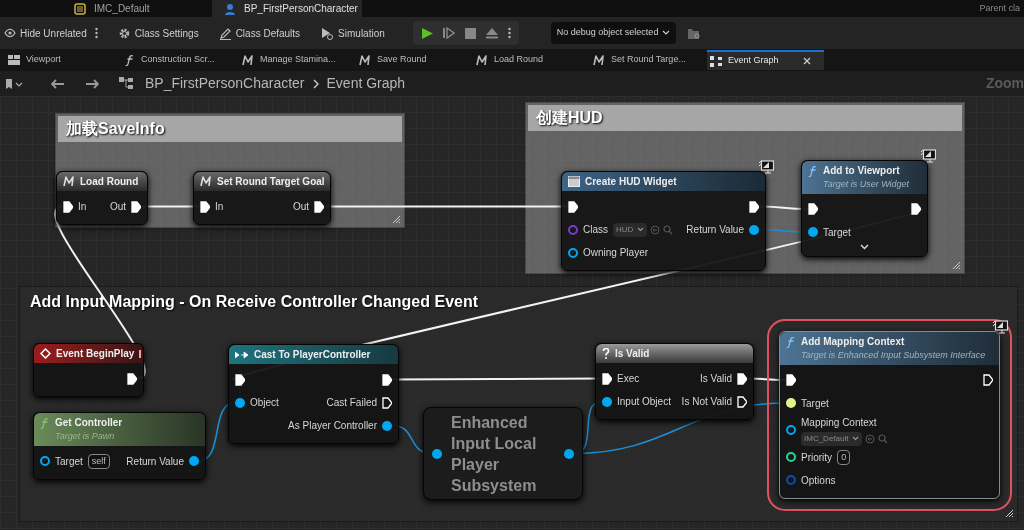 The image size is (1024, 530). I want to click on graph-node: Set Round Target Goal In Out, so click(262, 198).